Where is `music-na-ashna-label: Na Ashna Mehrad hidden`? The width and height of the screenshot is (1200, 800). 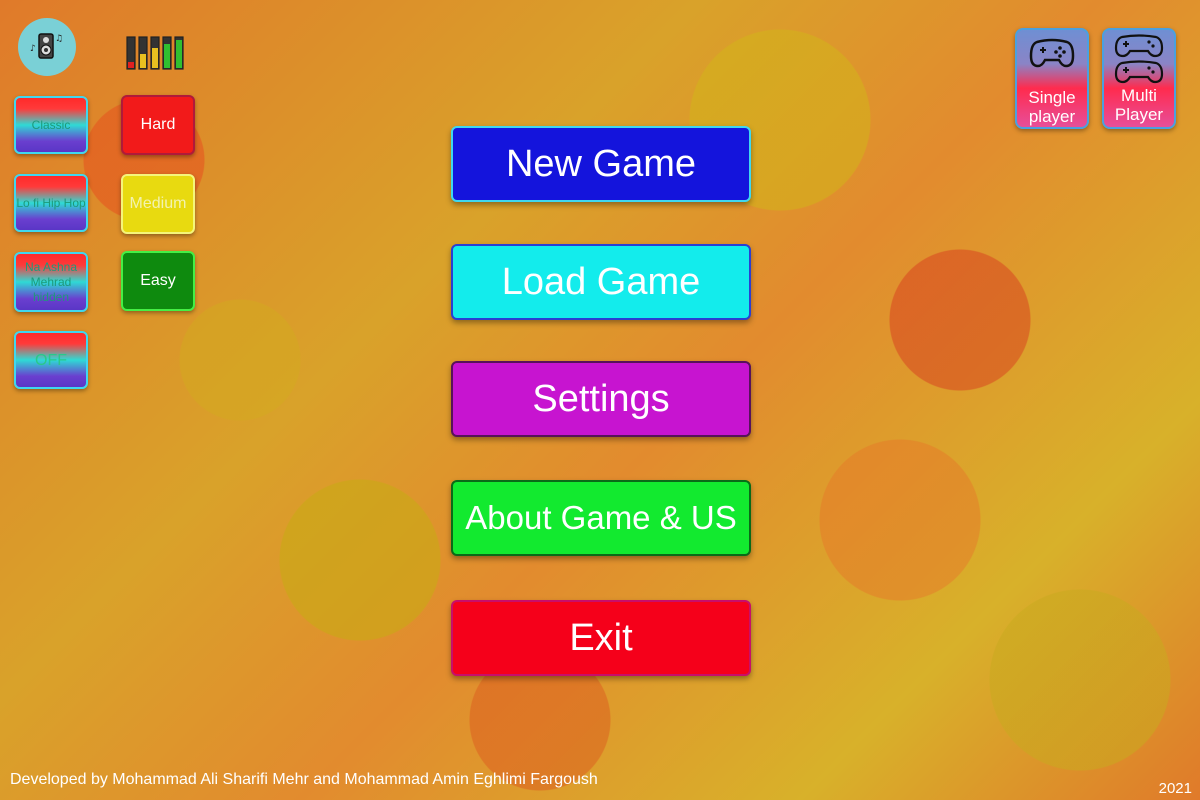 music-na-ashna-label: Na Ashna Mehrad hidden is located at coordinates (51, 281).